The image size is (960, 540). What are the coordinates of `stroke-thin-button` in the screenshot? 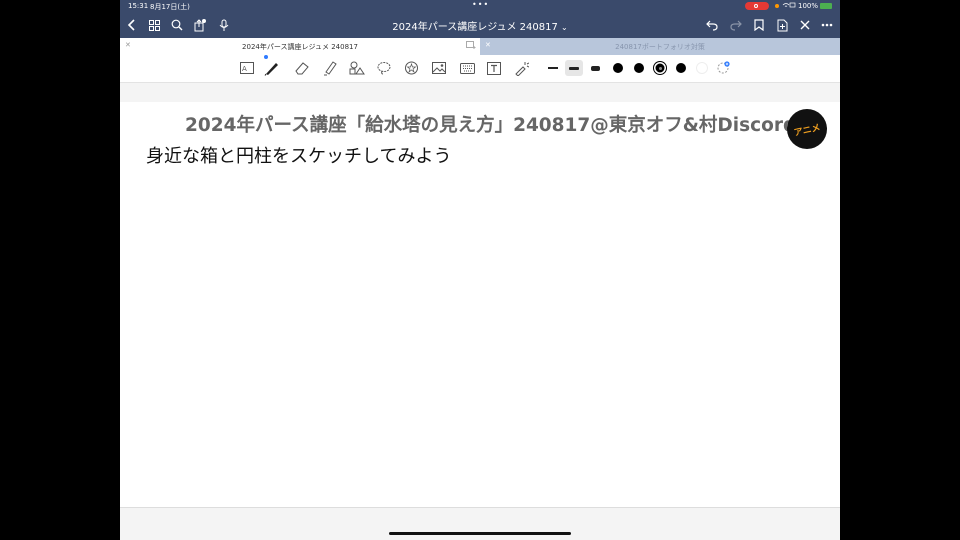 It's located at (553, 68).